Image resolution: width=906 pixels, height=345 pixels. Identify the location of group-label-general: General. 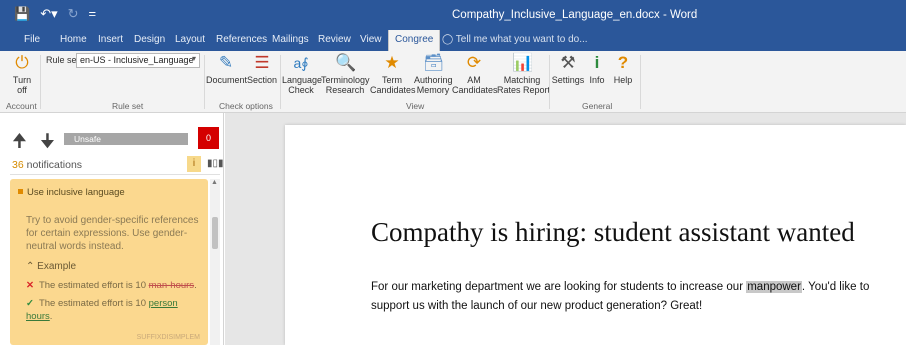
(597, 106).